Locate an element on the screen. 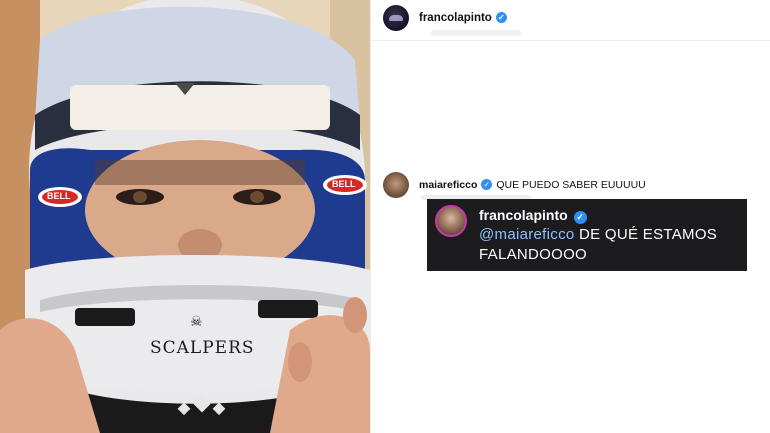 The height and width of the screenshot is (433, 770). commenter-avatar is located at coordinates (396, 185).